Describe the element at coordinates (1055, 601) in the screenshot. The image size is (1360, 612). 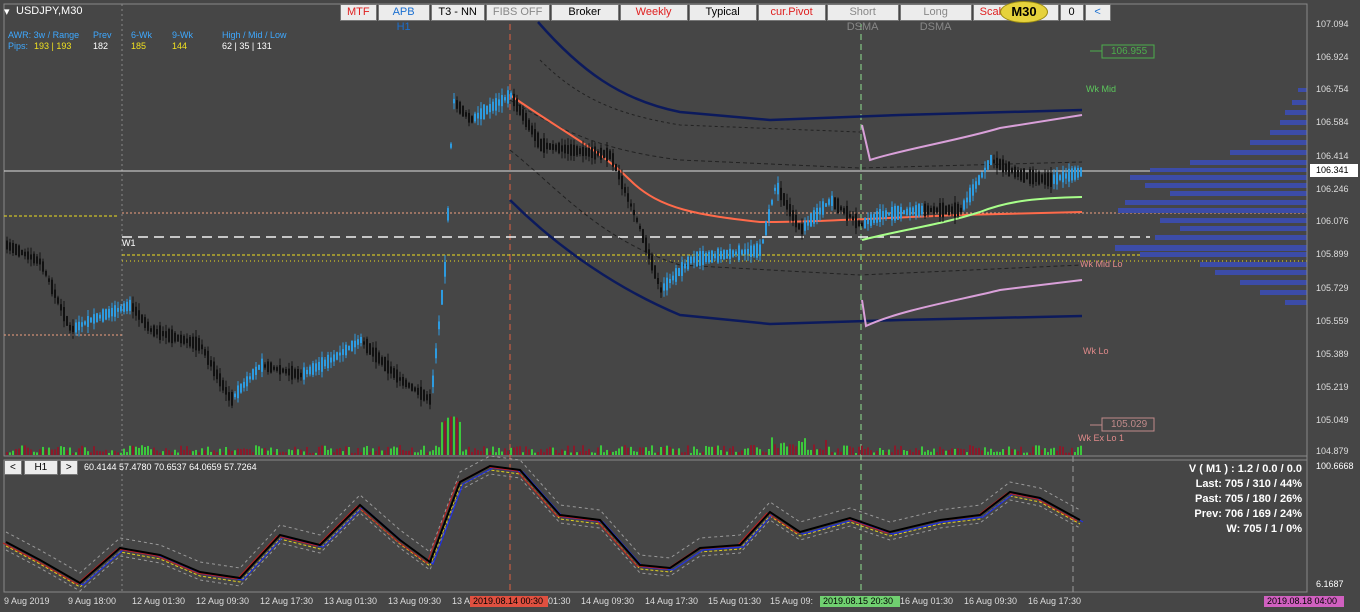
I see `date-tick-label: 16 Aug 17:30` at that location.